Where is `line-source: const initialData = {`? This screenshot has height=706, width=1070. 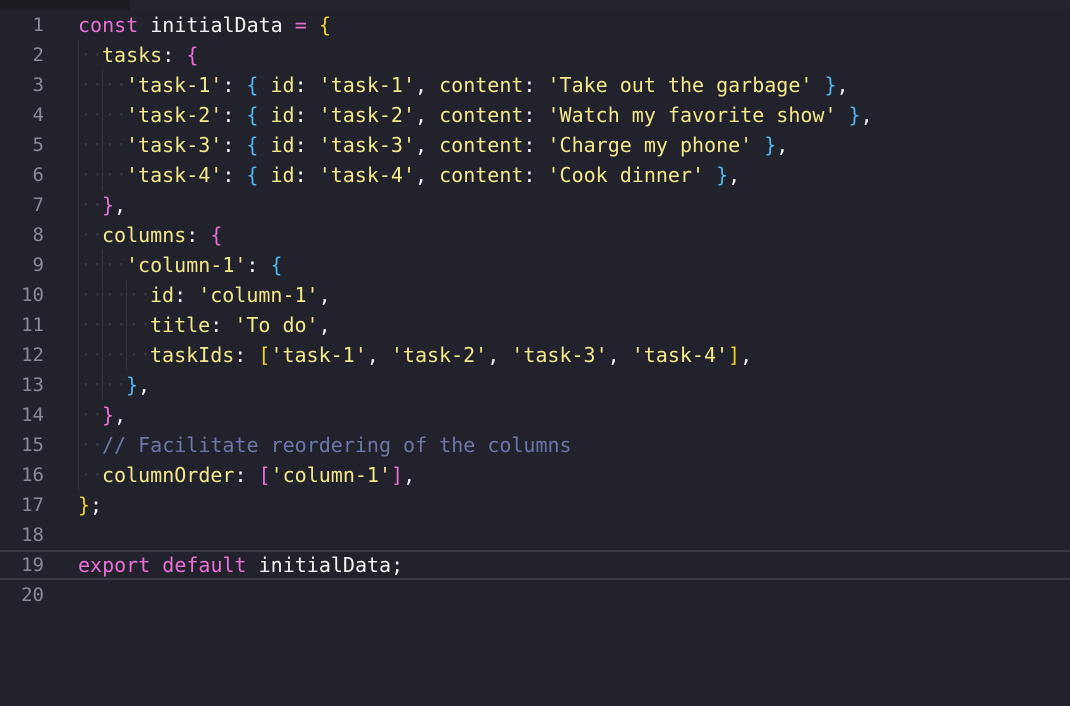 line-source: const initialData = { is located at coordinates (204, 25).